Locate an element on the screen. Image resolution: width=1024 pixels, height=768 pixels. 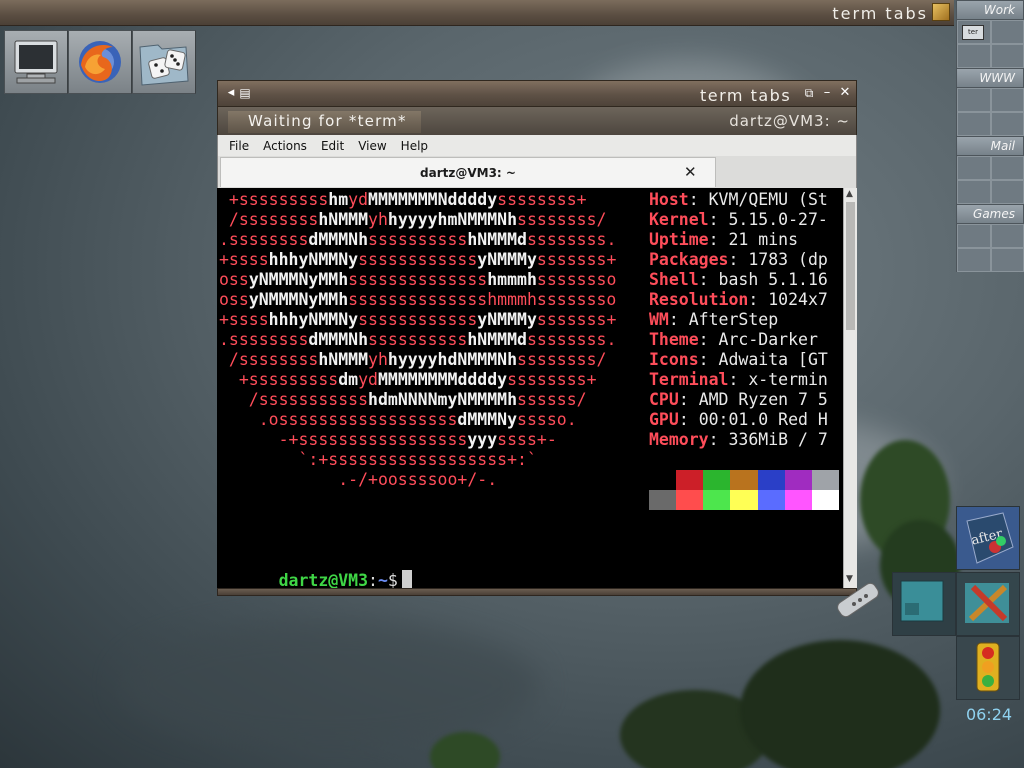
ascii-segment: hyyyyhdNMMMNh is located at coordinates (452, 359).